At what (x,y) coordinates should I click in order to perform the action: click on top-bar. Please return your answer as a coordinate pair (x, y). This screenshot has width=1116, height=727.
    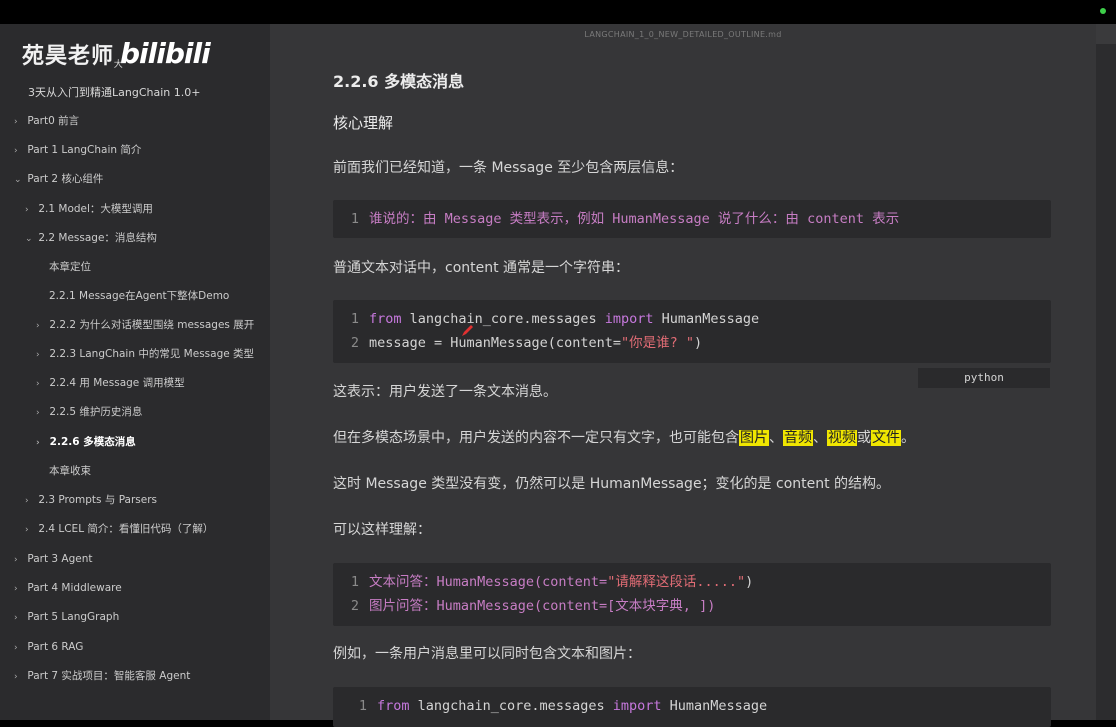
    Looking at the image, I should click on (558, 12).